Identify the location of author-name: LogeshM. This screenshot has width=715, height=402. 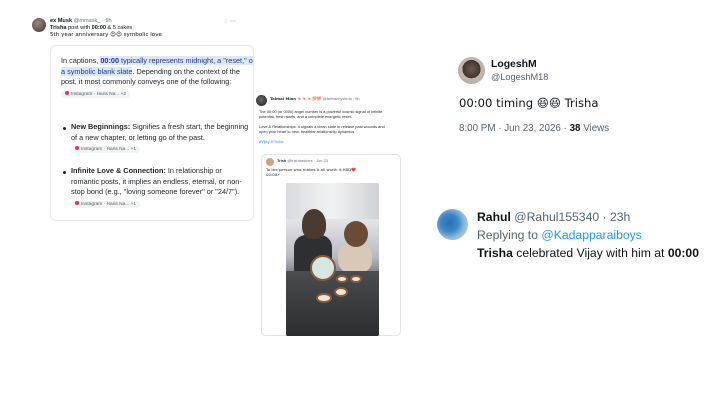
(514, 64).